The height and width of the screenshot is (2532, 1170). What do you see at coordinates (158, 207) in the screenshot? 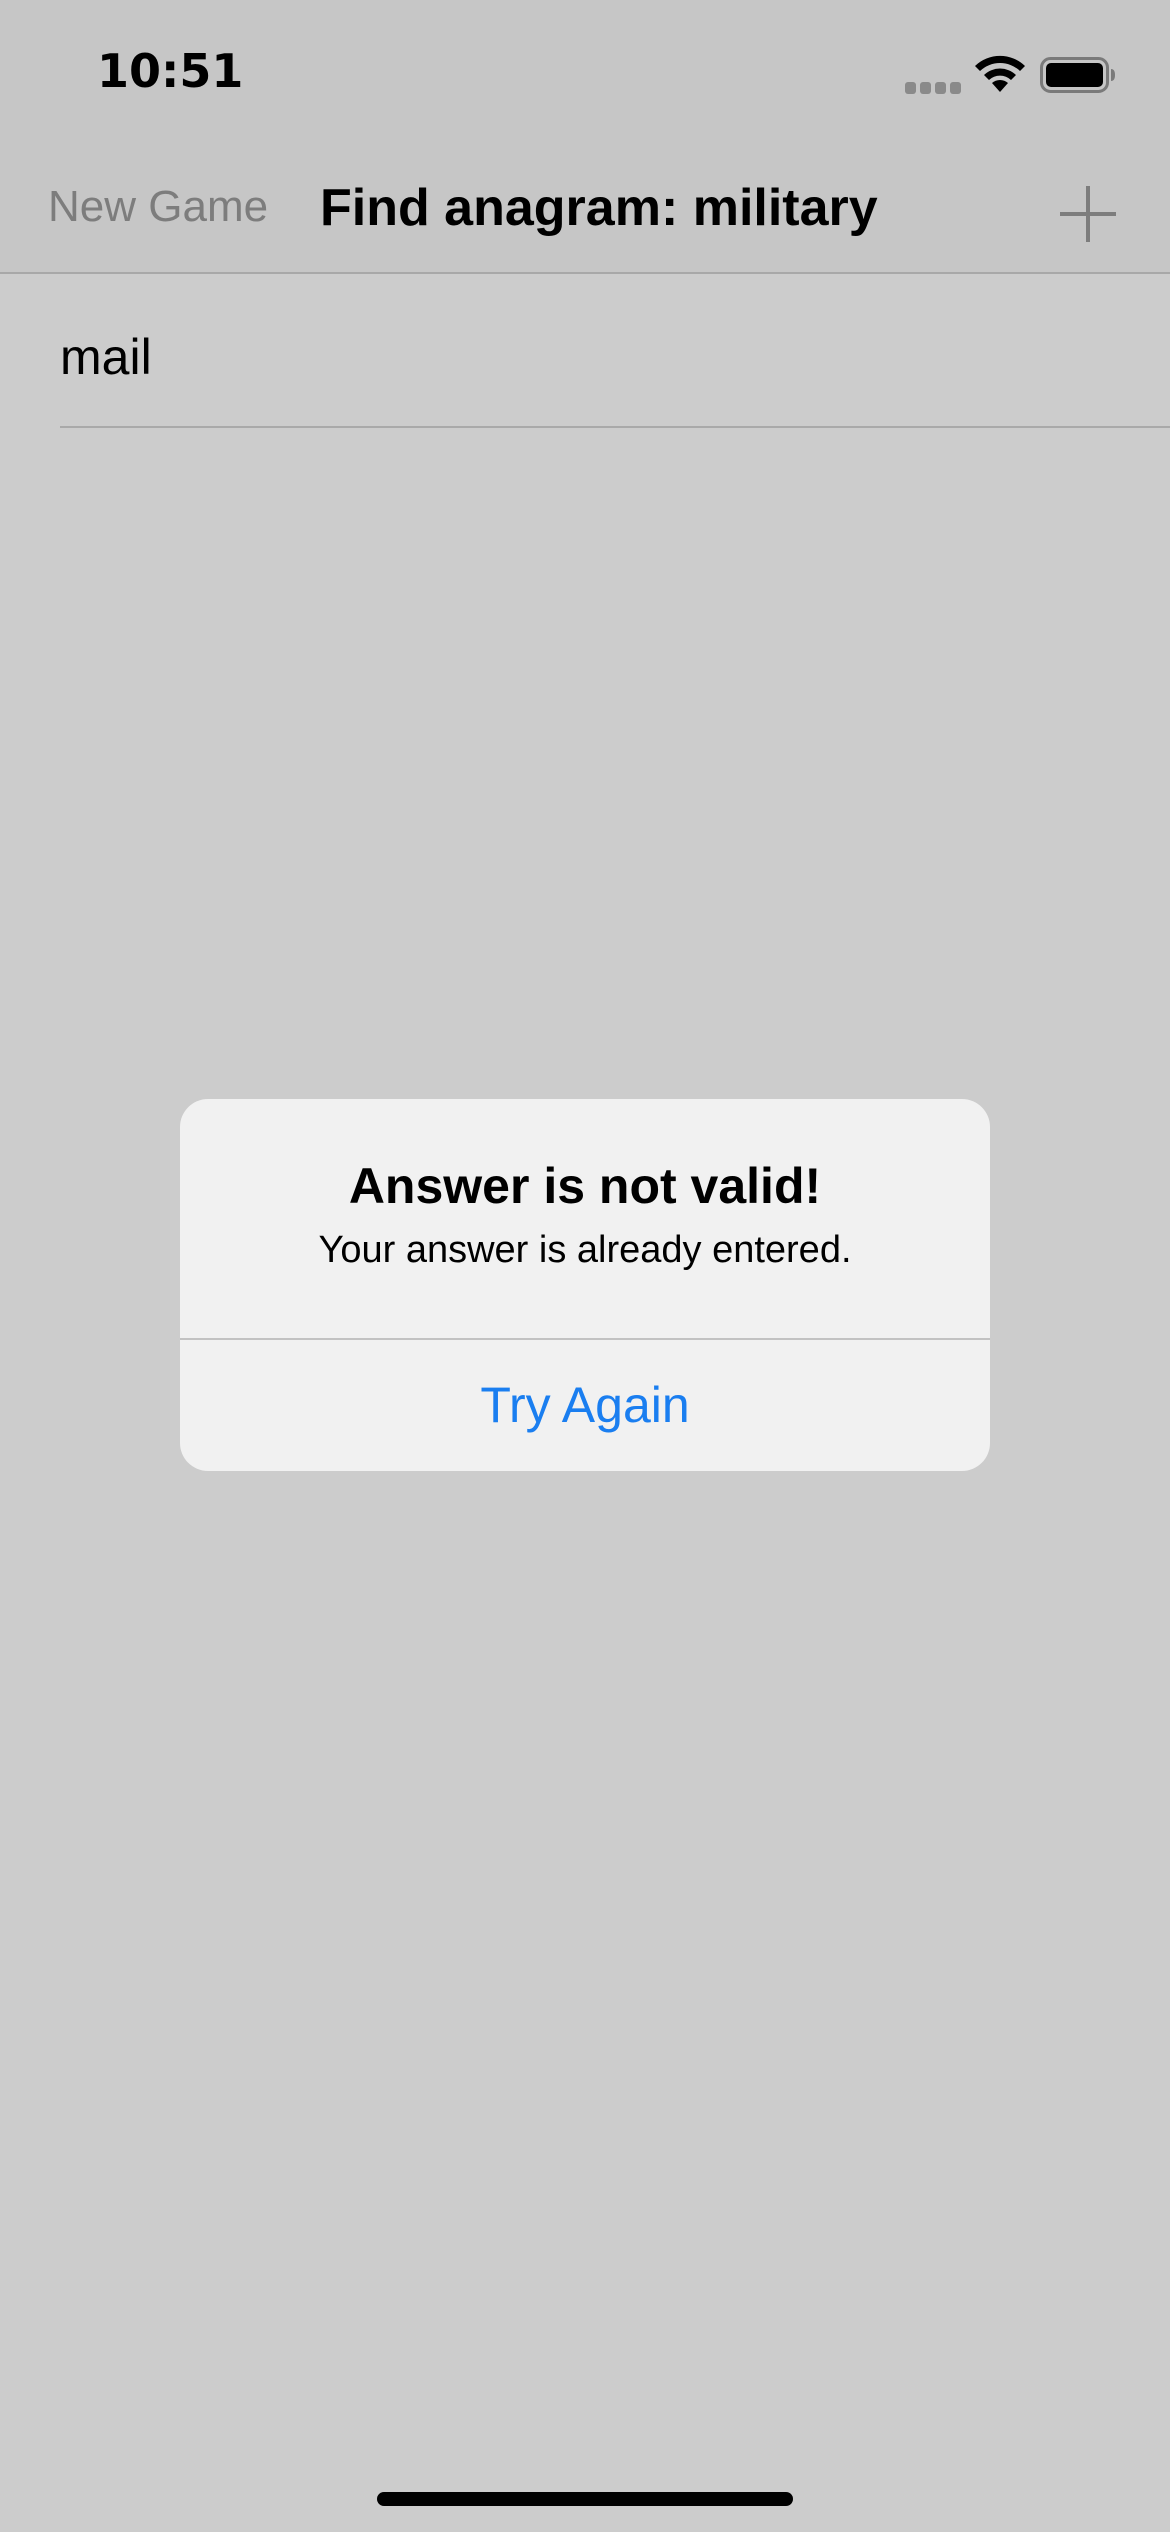
I see `new-game-button: New Game` at bounding box center [158, 207].